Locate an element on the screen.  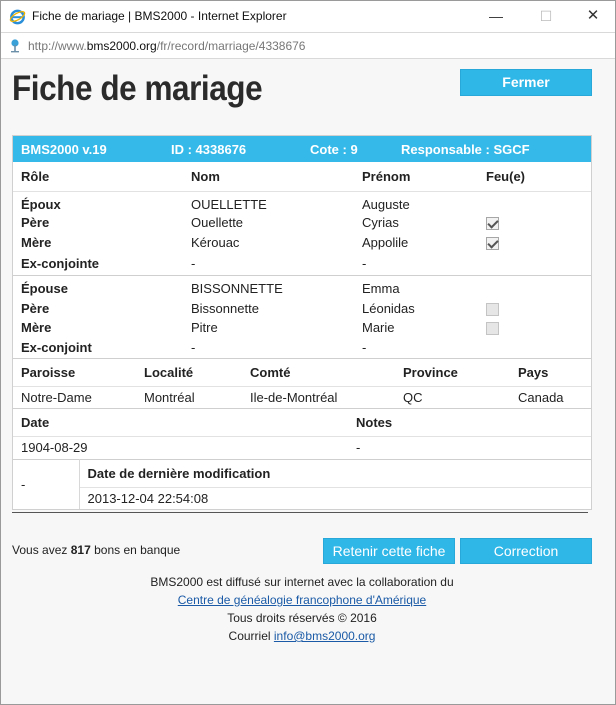
table-row: Ex-conjoint - - is located at coordinates (194, 347).